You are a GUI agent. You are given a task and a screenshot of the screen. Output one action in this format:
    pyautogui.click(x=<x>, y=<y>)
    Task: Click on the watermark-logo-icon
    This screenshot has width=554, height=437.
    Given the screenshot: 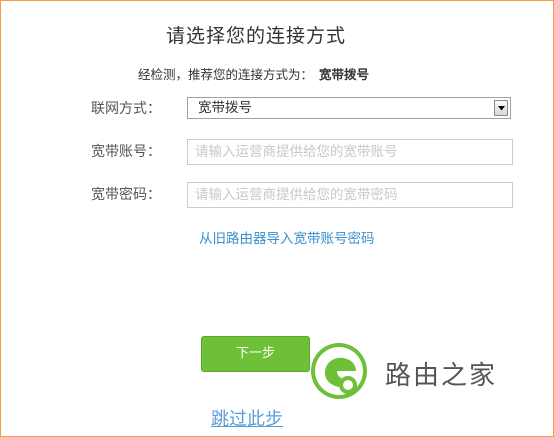 What is the action you would take?
    pyautogui.click(x=339, y=371)
    